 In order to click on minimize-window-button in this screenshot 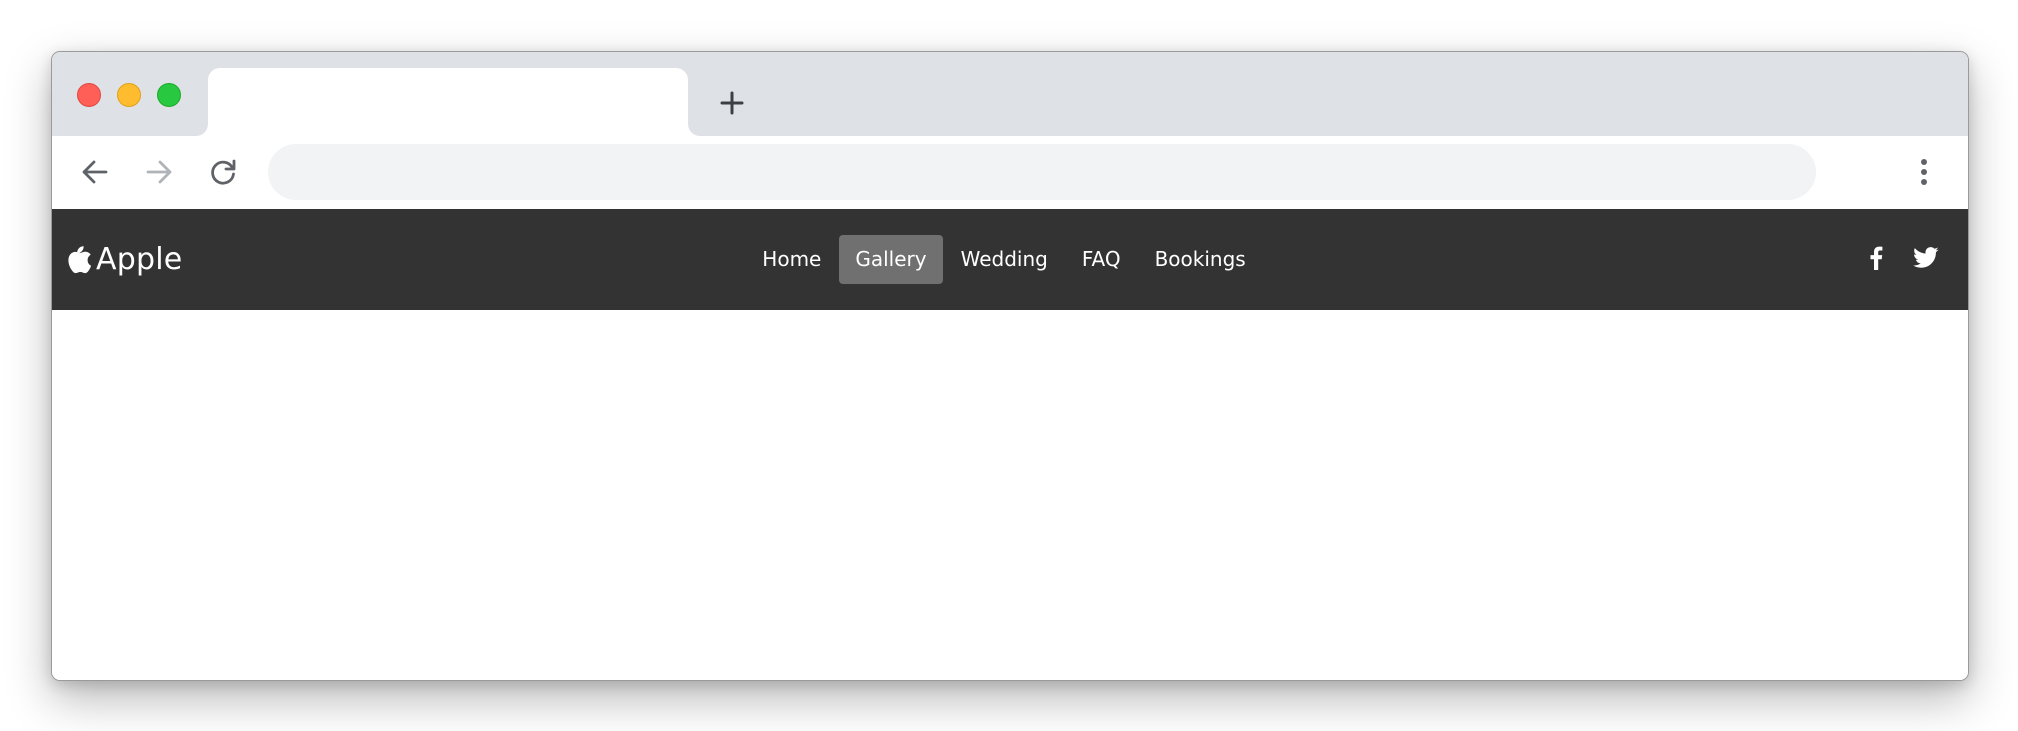, I will do `click(129, 95)`.